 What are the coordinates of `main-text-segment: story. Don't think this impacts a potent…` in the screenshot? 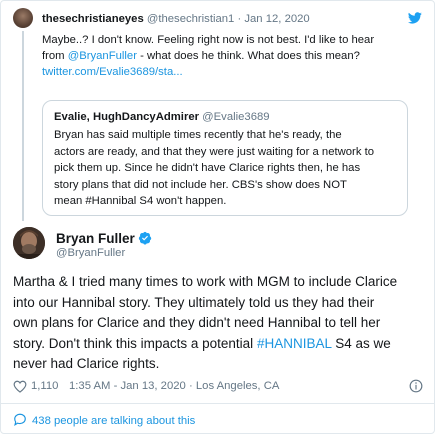 It's located at (135, 343).